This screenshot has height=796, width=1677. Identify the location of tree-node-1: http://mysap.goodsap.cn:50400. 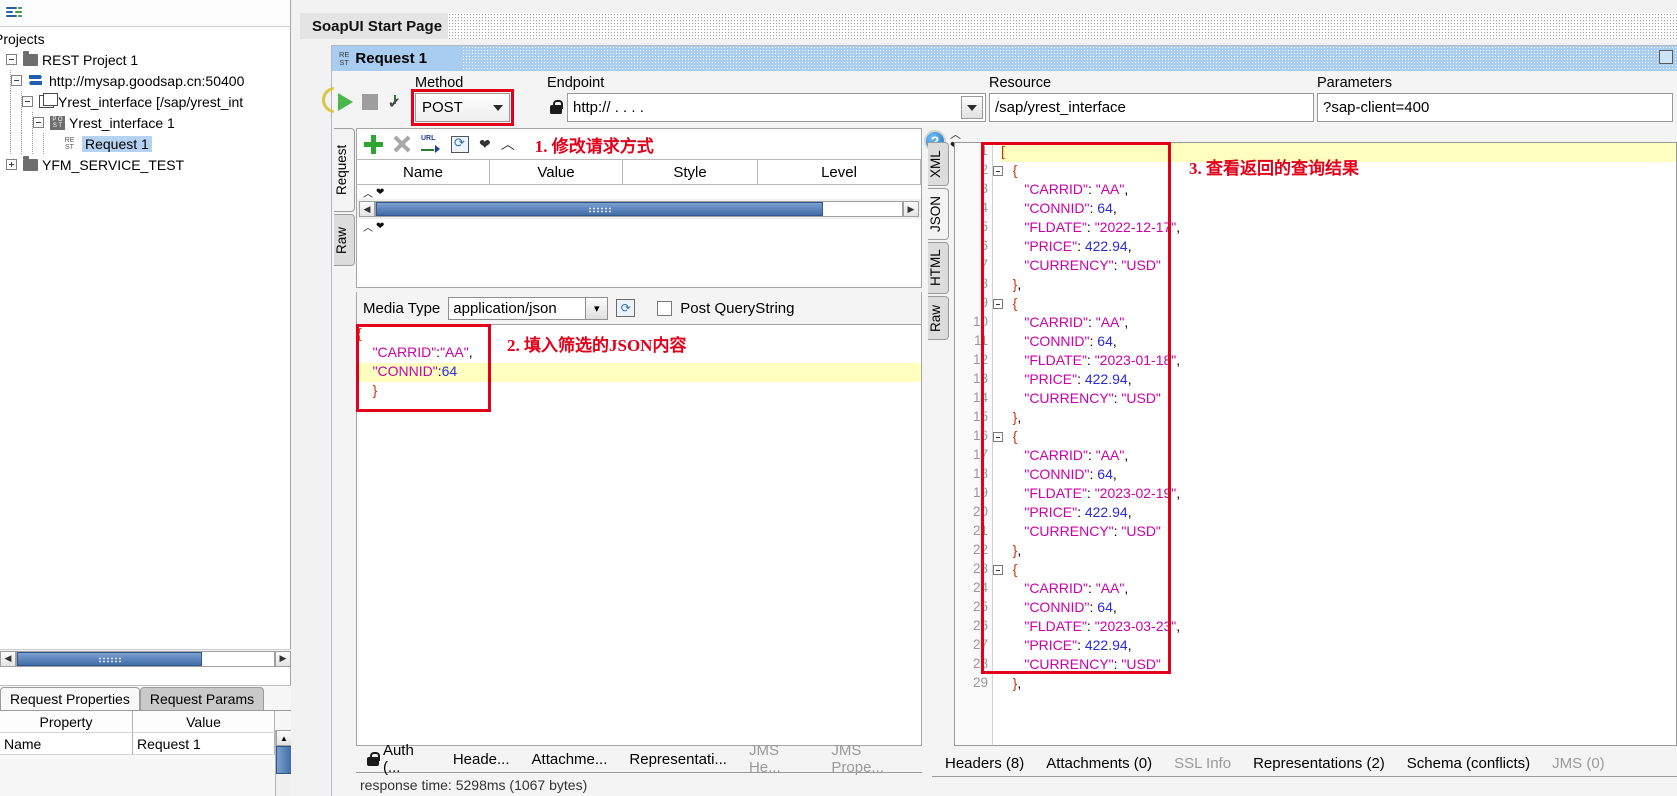
(145, 80).